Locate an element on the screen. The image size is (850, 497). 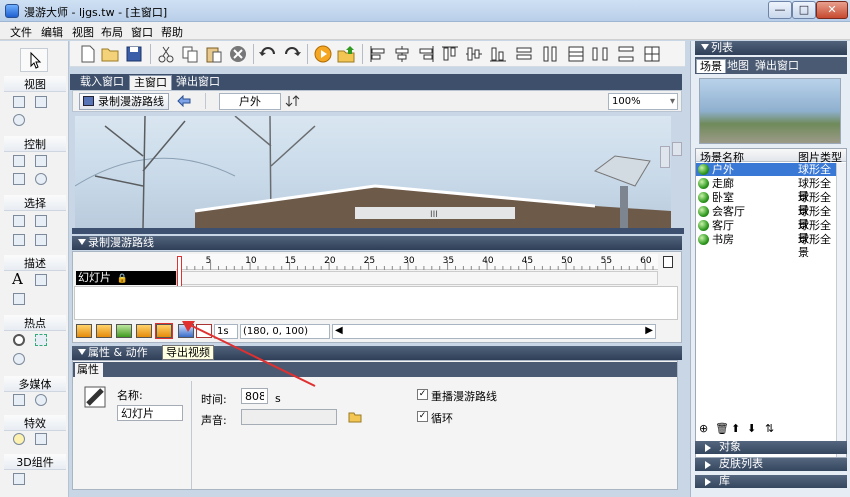
tab-load-window: 载入窗口 is located at coordinates (102, 82).